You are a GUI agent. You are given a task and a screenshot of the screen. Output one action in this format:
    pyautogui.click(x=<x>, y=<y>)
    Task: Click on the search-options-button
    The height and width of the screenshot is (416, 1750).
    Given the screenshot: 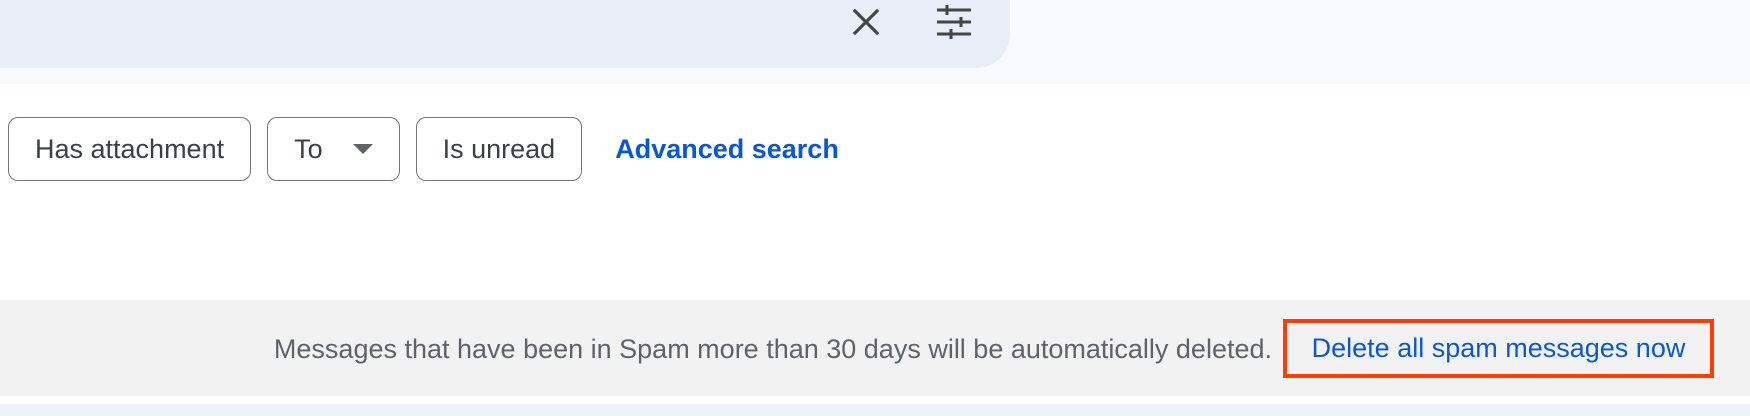 What is the action you would take?
    pyautogui.click(x=954, y=22)
    